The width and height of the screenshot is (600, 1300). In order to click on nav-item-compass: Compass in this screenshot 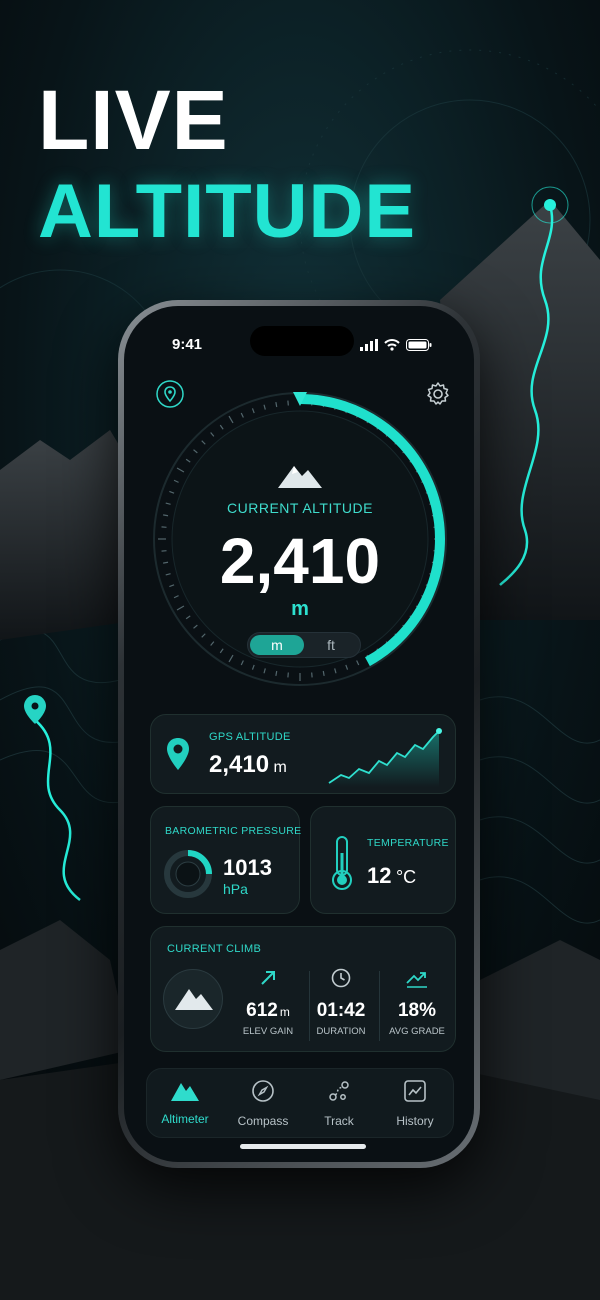, I will do `click(263, 1103)`.